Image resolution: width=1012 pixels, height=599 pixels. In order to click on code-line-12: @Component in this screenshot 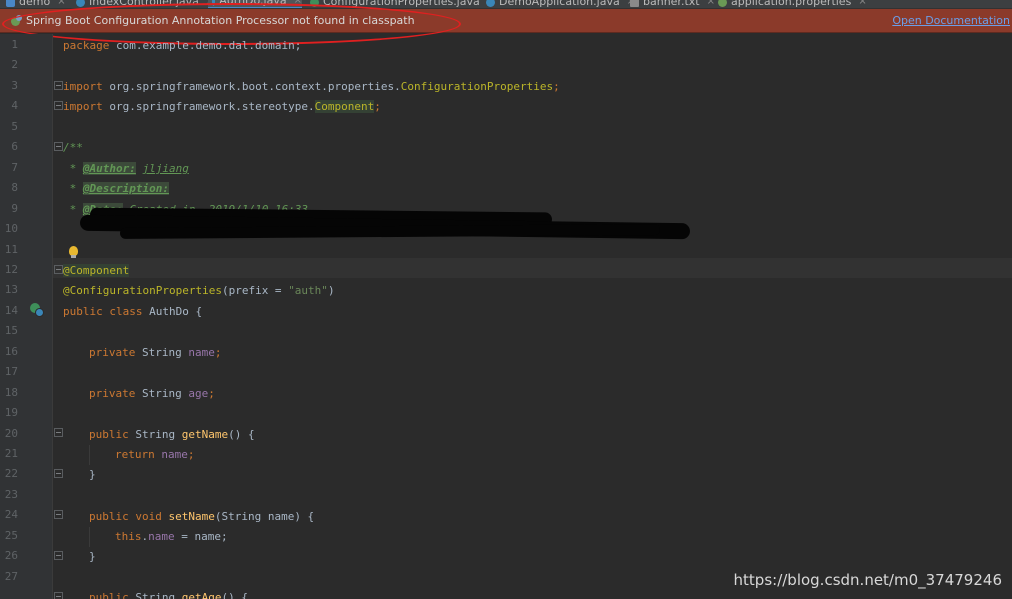, I will do `click(96, 271)`.